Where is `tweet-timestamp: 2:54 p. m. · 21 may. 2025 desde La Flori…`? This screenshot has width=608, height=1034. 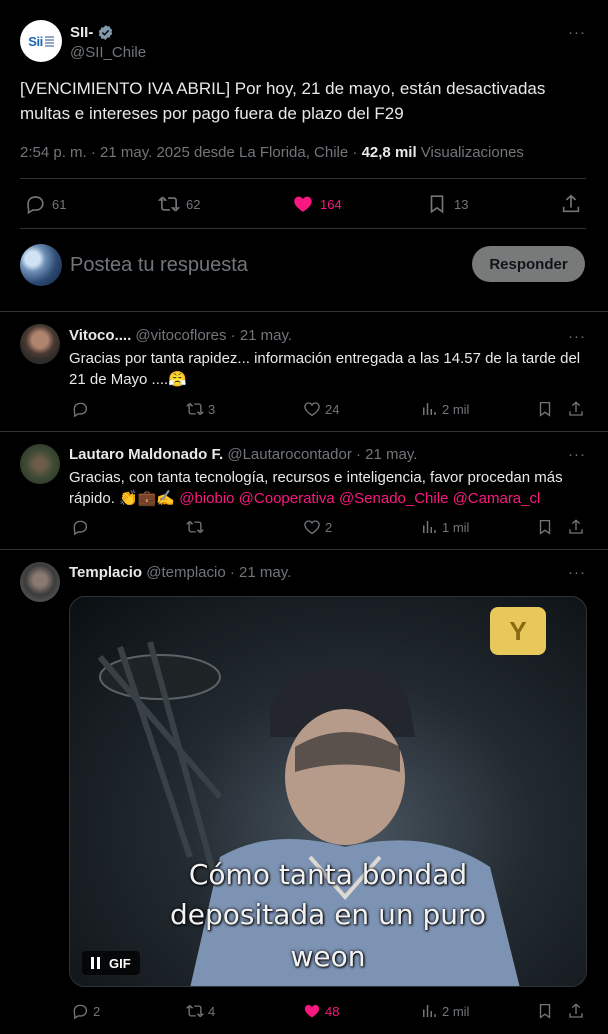
tweet-timestamp: 2:54 p. m. · 21 may. 2025 desde La Flori… is located at coordinates (191, 152).